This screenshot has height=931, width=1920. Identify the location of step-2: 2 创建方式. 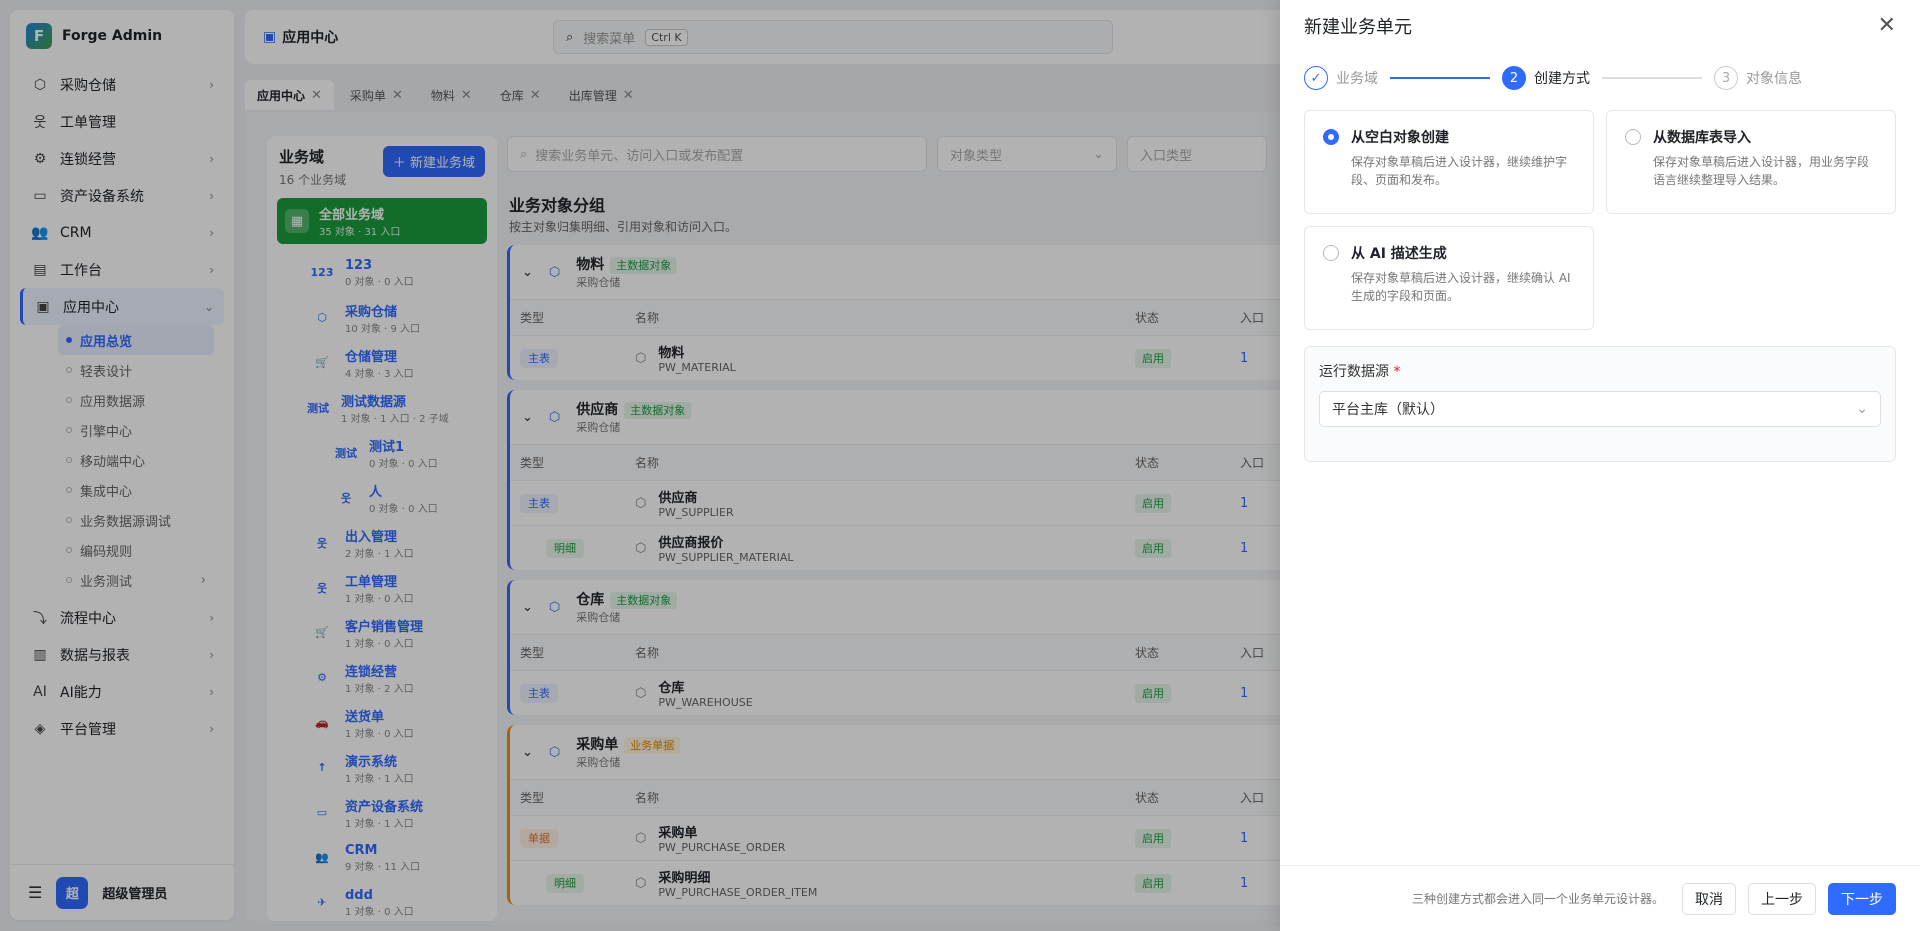
(1546, 78).